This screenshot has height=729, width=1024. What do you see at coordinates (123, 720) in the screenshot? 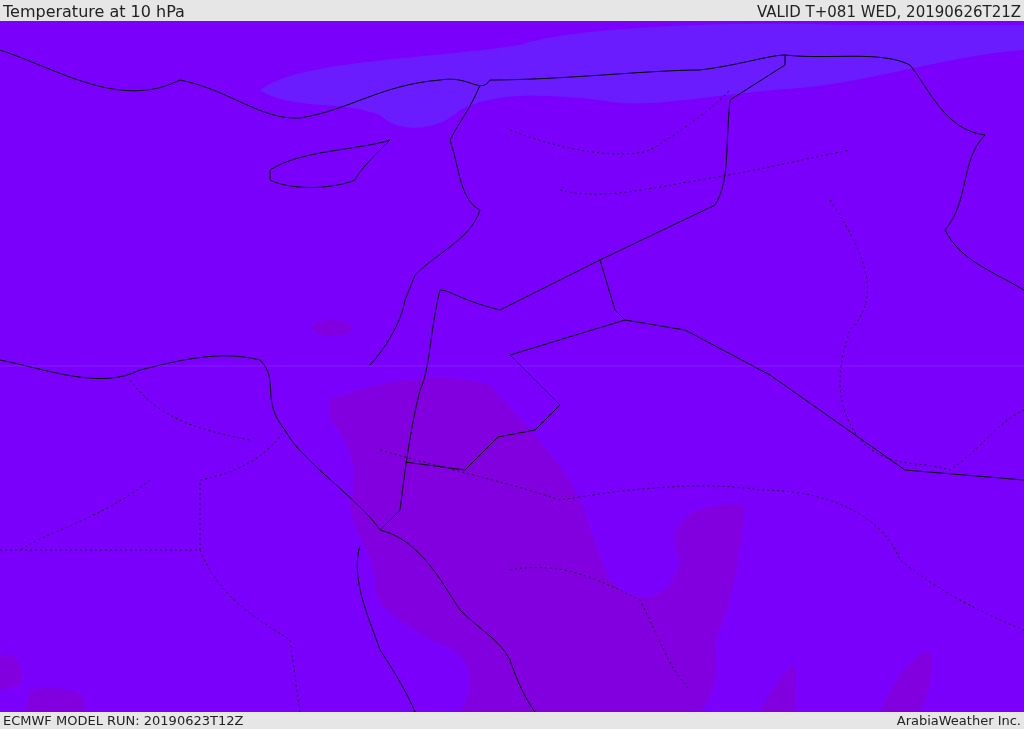
I see `model-run-label: ECMWF MODEL RUN: 20190623T12Z` at bounding box center [123, 720].